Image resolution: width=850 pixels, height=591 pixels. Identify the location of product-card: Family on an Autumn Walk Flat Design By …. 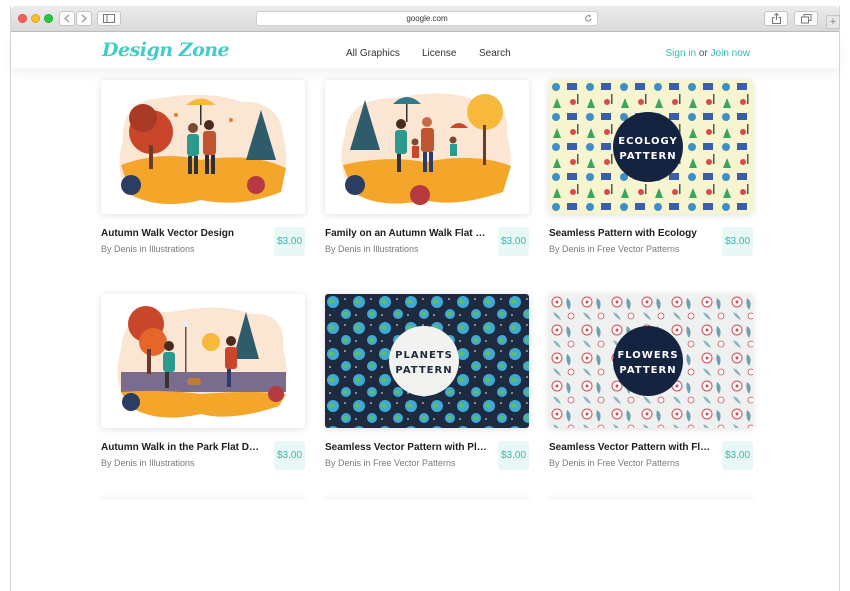
(427, 168).